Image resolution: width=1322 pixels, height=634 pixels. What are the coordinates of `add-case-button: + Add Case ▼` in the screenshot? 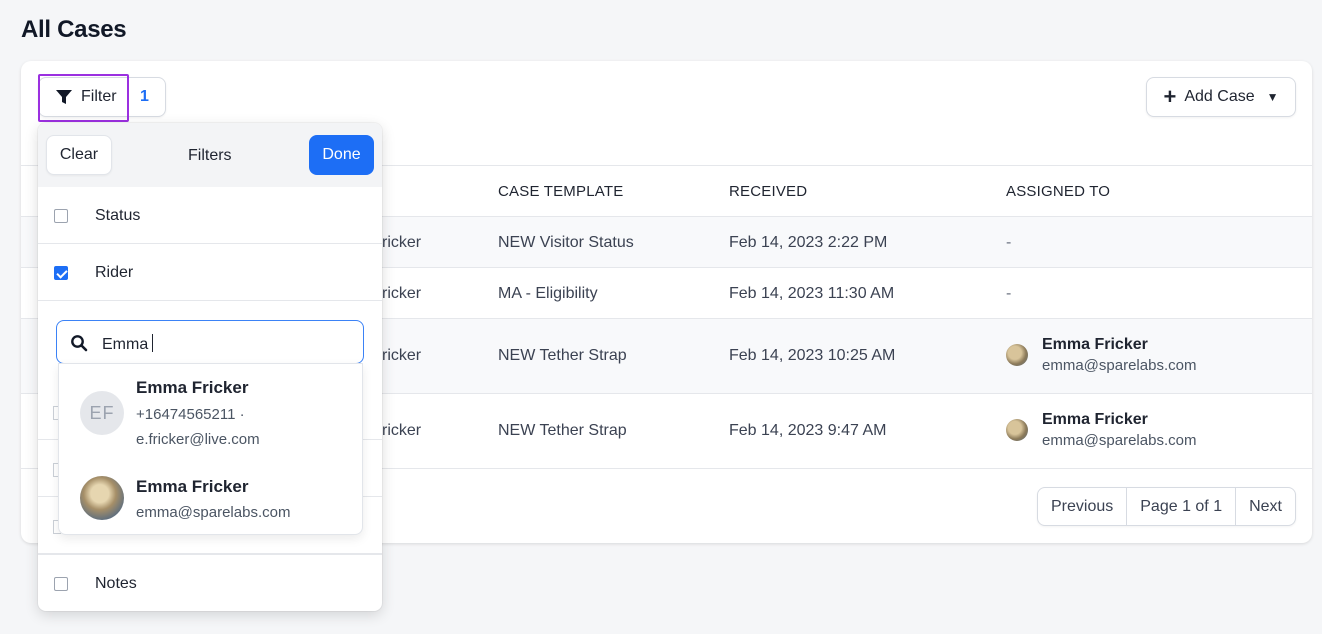 It's located at (1221, 97).